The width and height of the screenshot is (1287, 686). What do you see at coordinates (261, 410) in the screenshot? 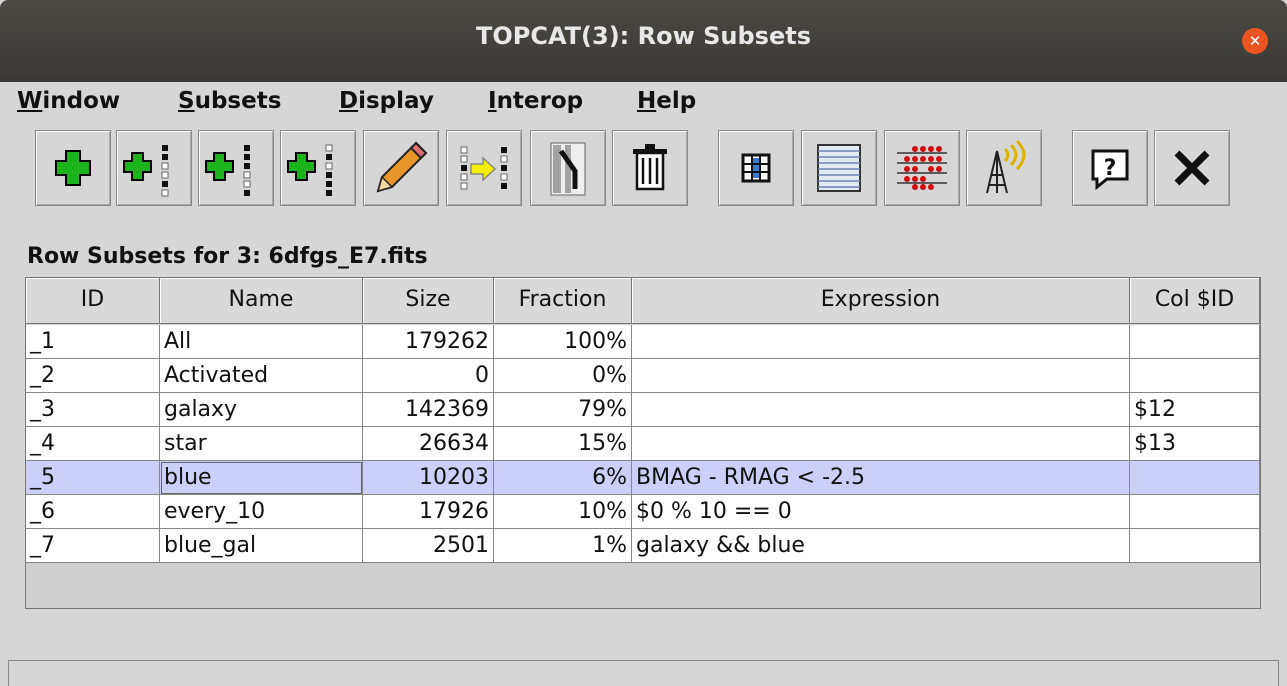
I see `cell-name: galaxy` at bounding box center [261, 410].